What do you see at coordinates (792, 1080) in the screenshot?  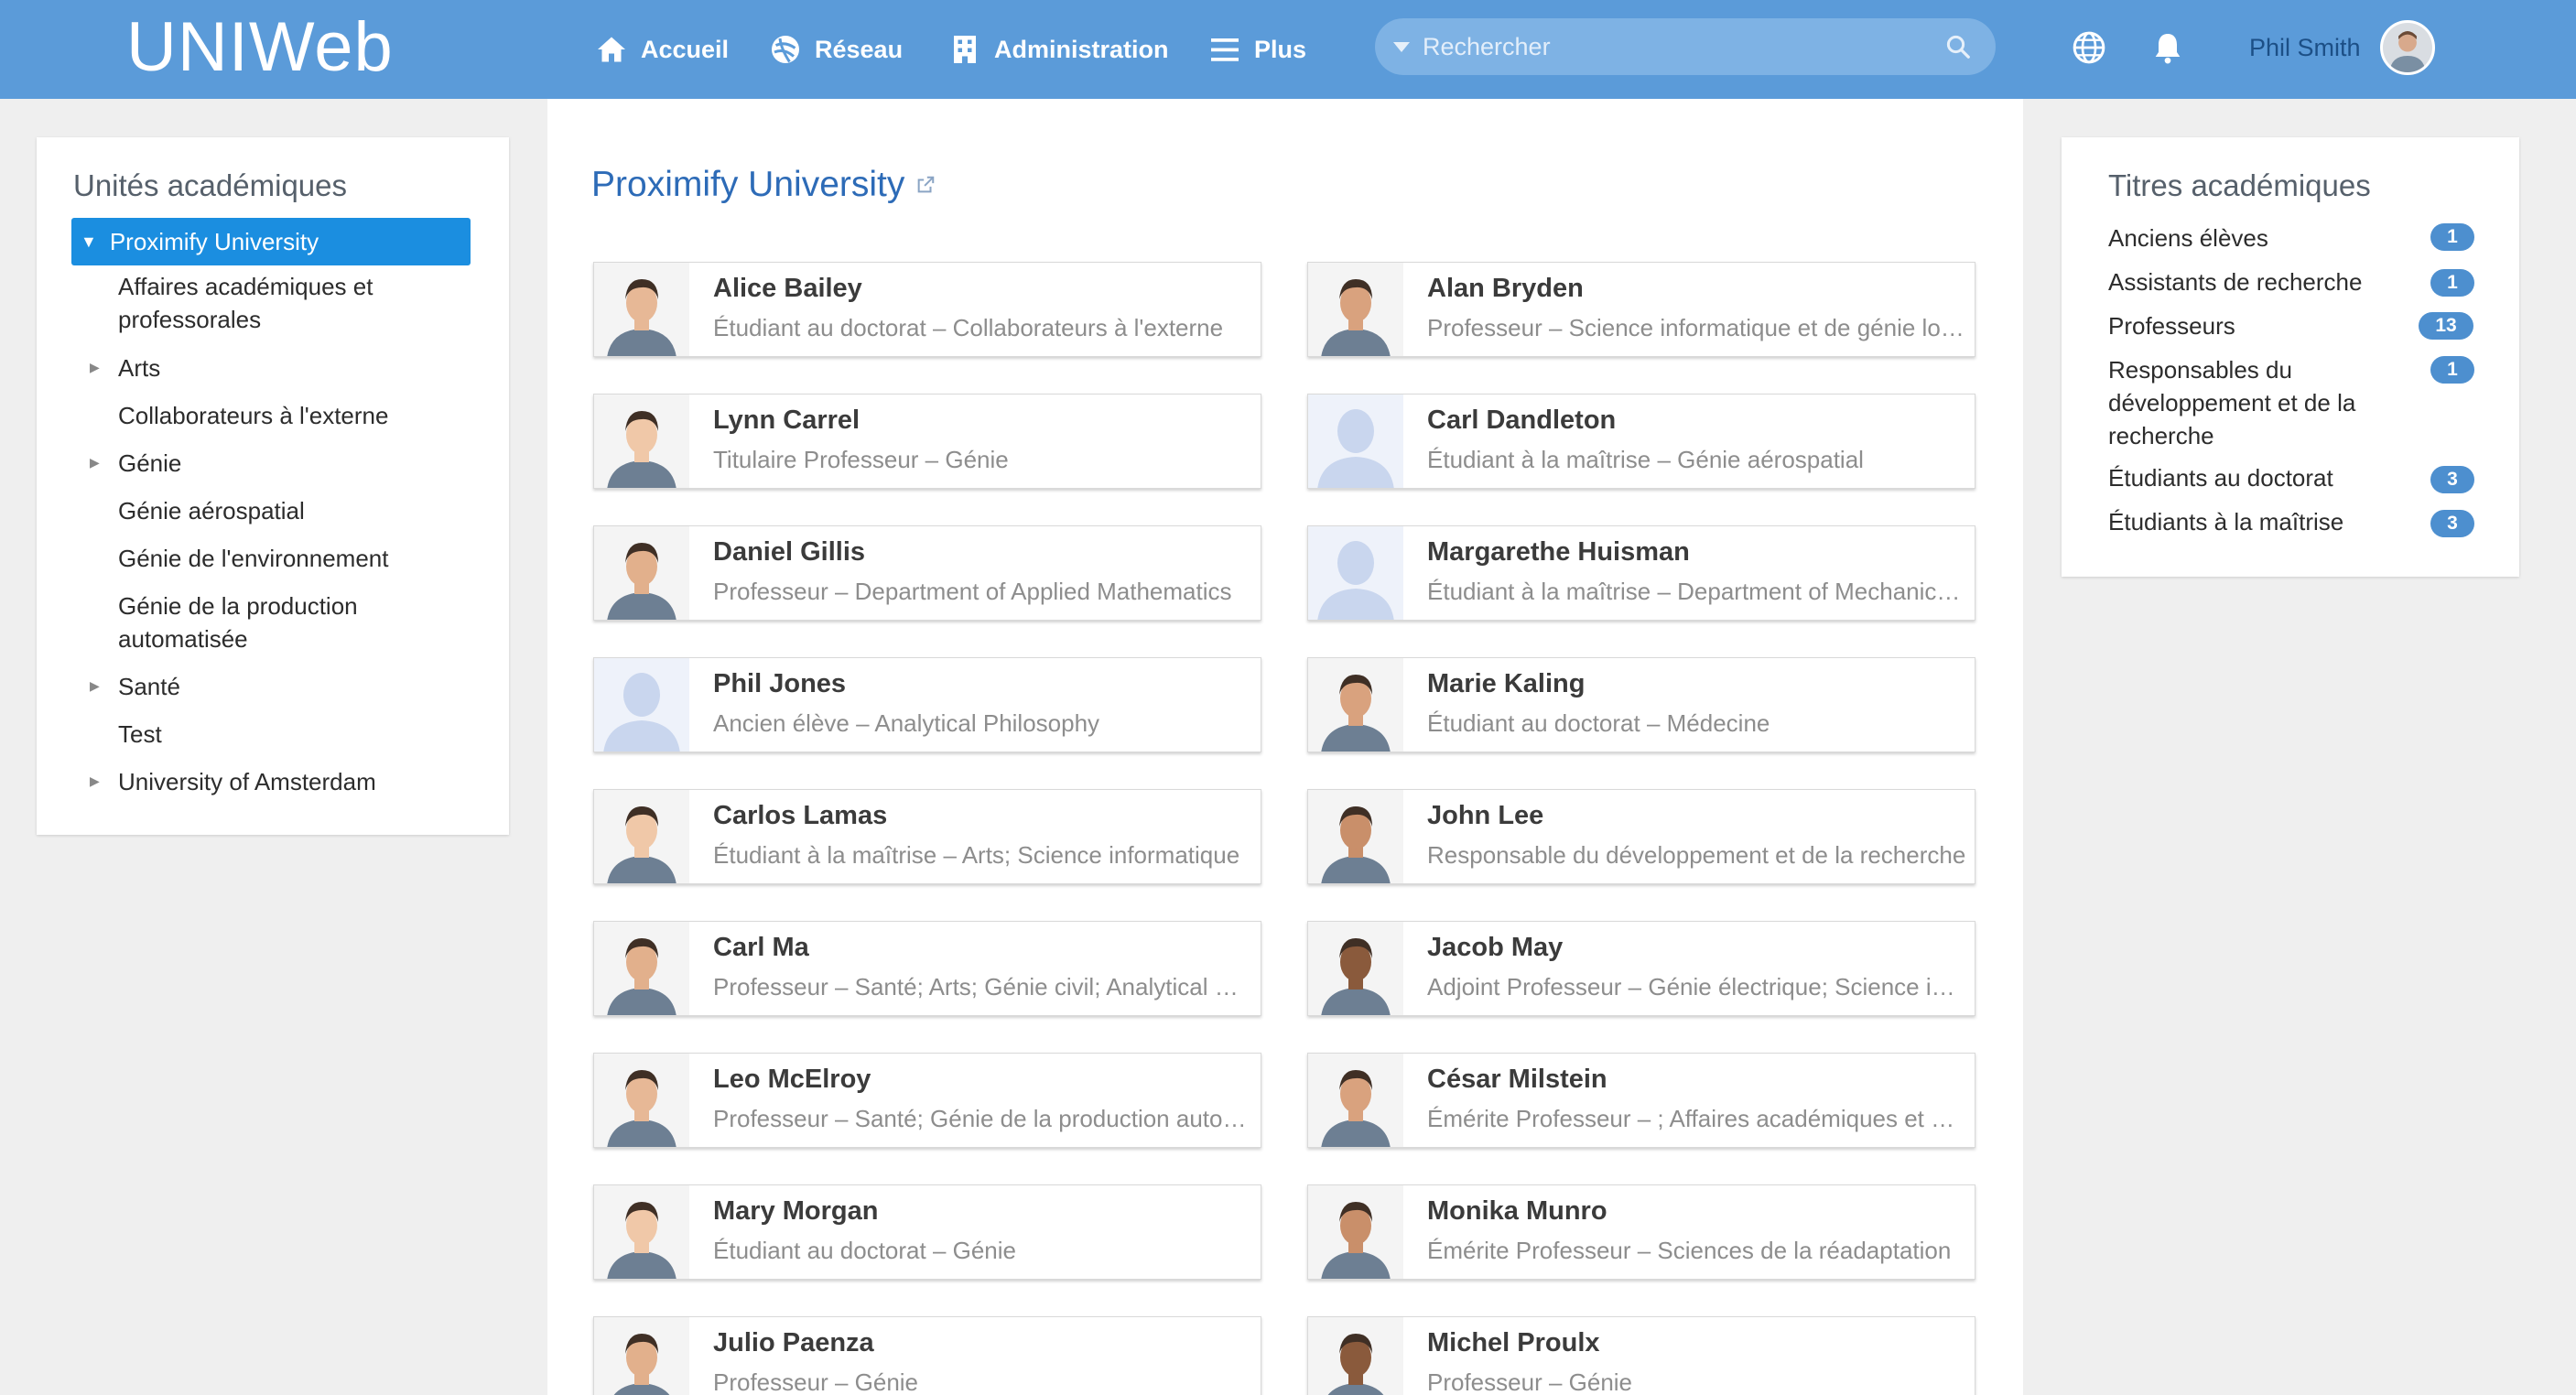 I see `person-name: Leo McElroy` at bounding box center [792, 1080].